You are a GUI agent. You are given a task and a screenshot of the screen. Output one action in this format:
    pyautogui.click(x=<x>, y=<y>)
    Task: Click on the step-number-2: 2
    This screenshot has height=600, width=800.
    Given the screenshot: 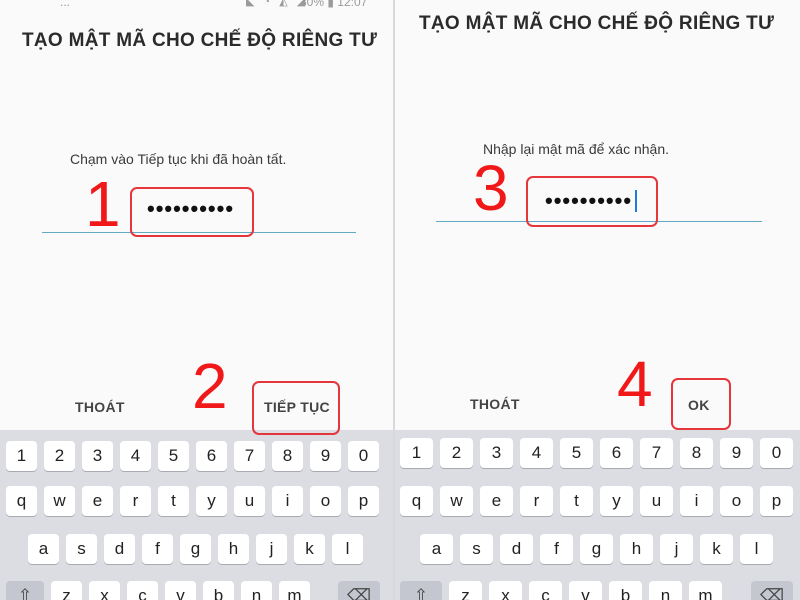 What is the action you would take?
    pyautogui.click(x=210, y=386)
    